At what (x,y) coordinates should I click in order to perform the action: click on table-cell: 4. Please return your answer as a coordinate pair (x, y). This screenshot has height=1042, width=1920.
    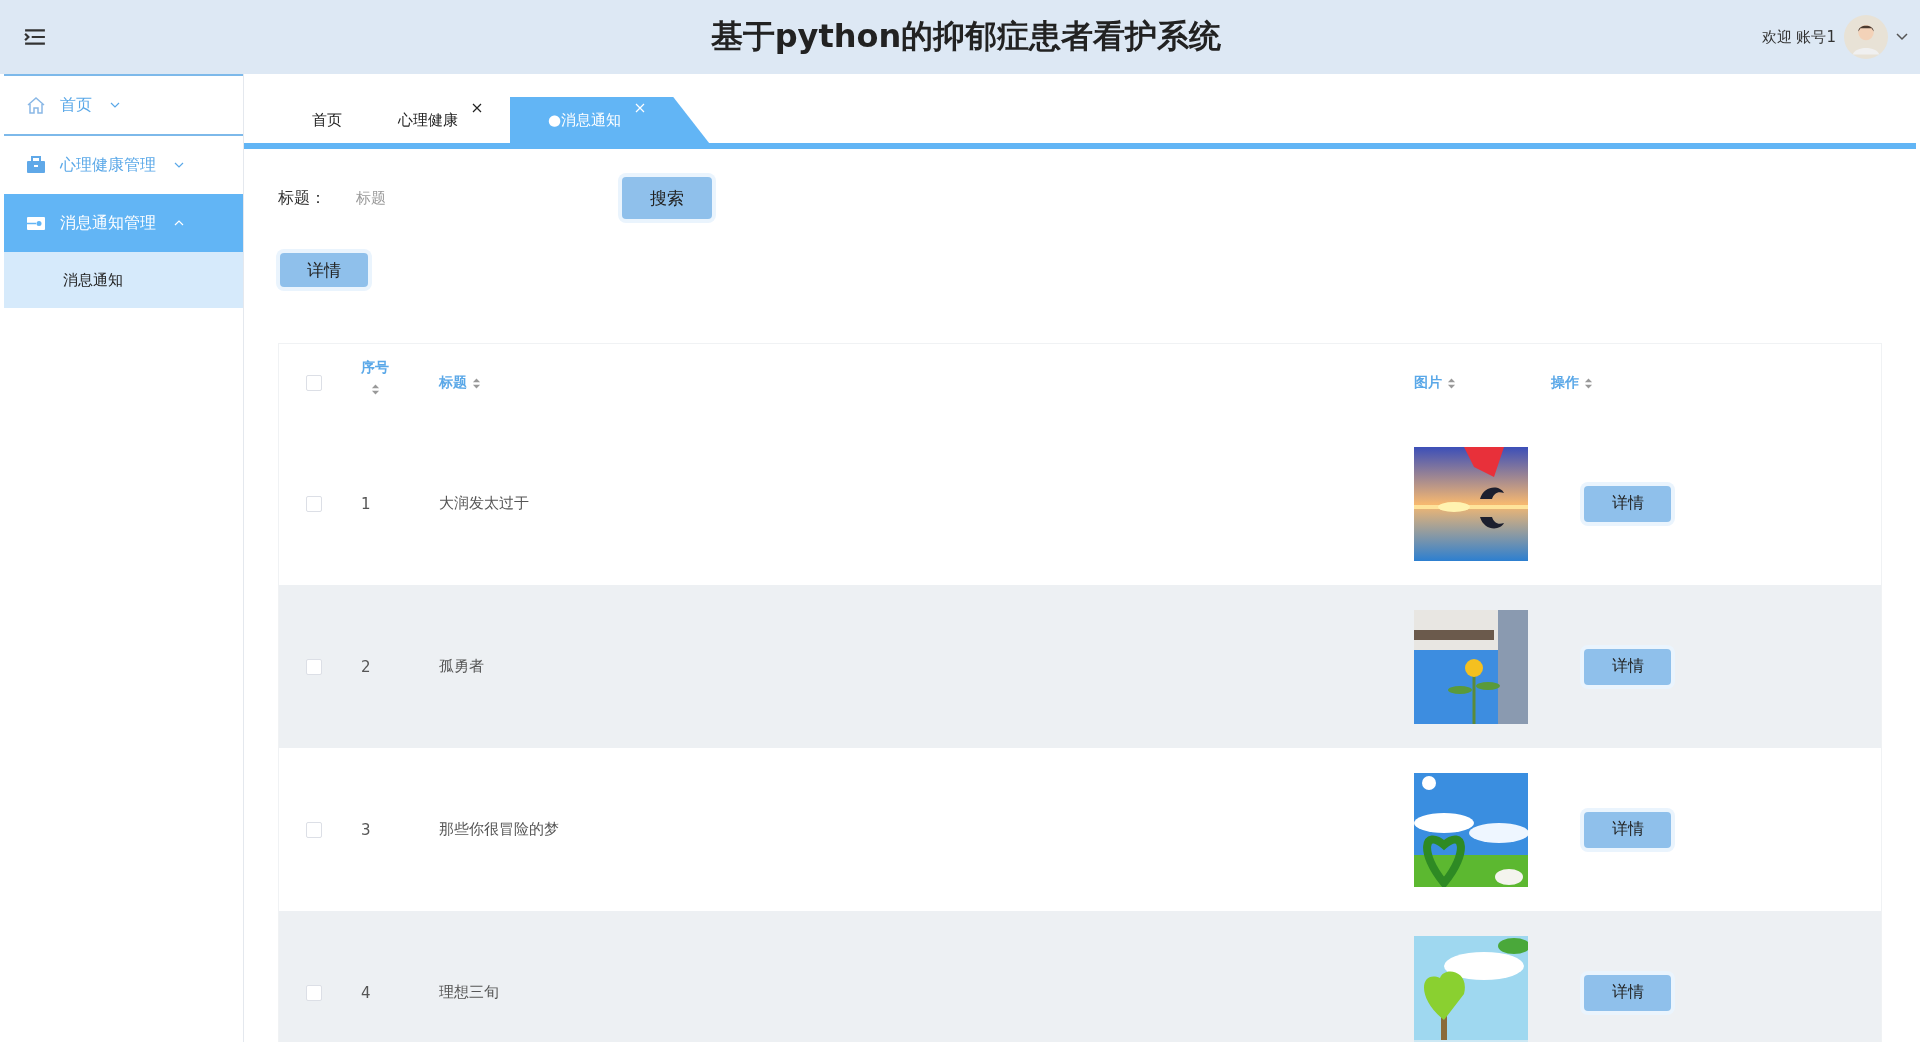
    Looking at the image, I should click on (366, 992).